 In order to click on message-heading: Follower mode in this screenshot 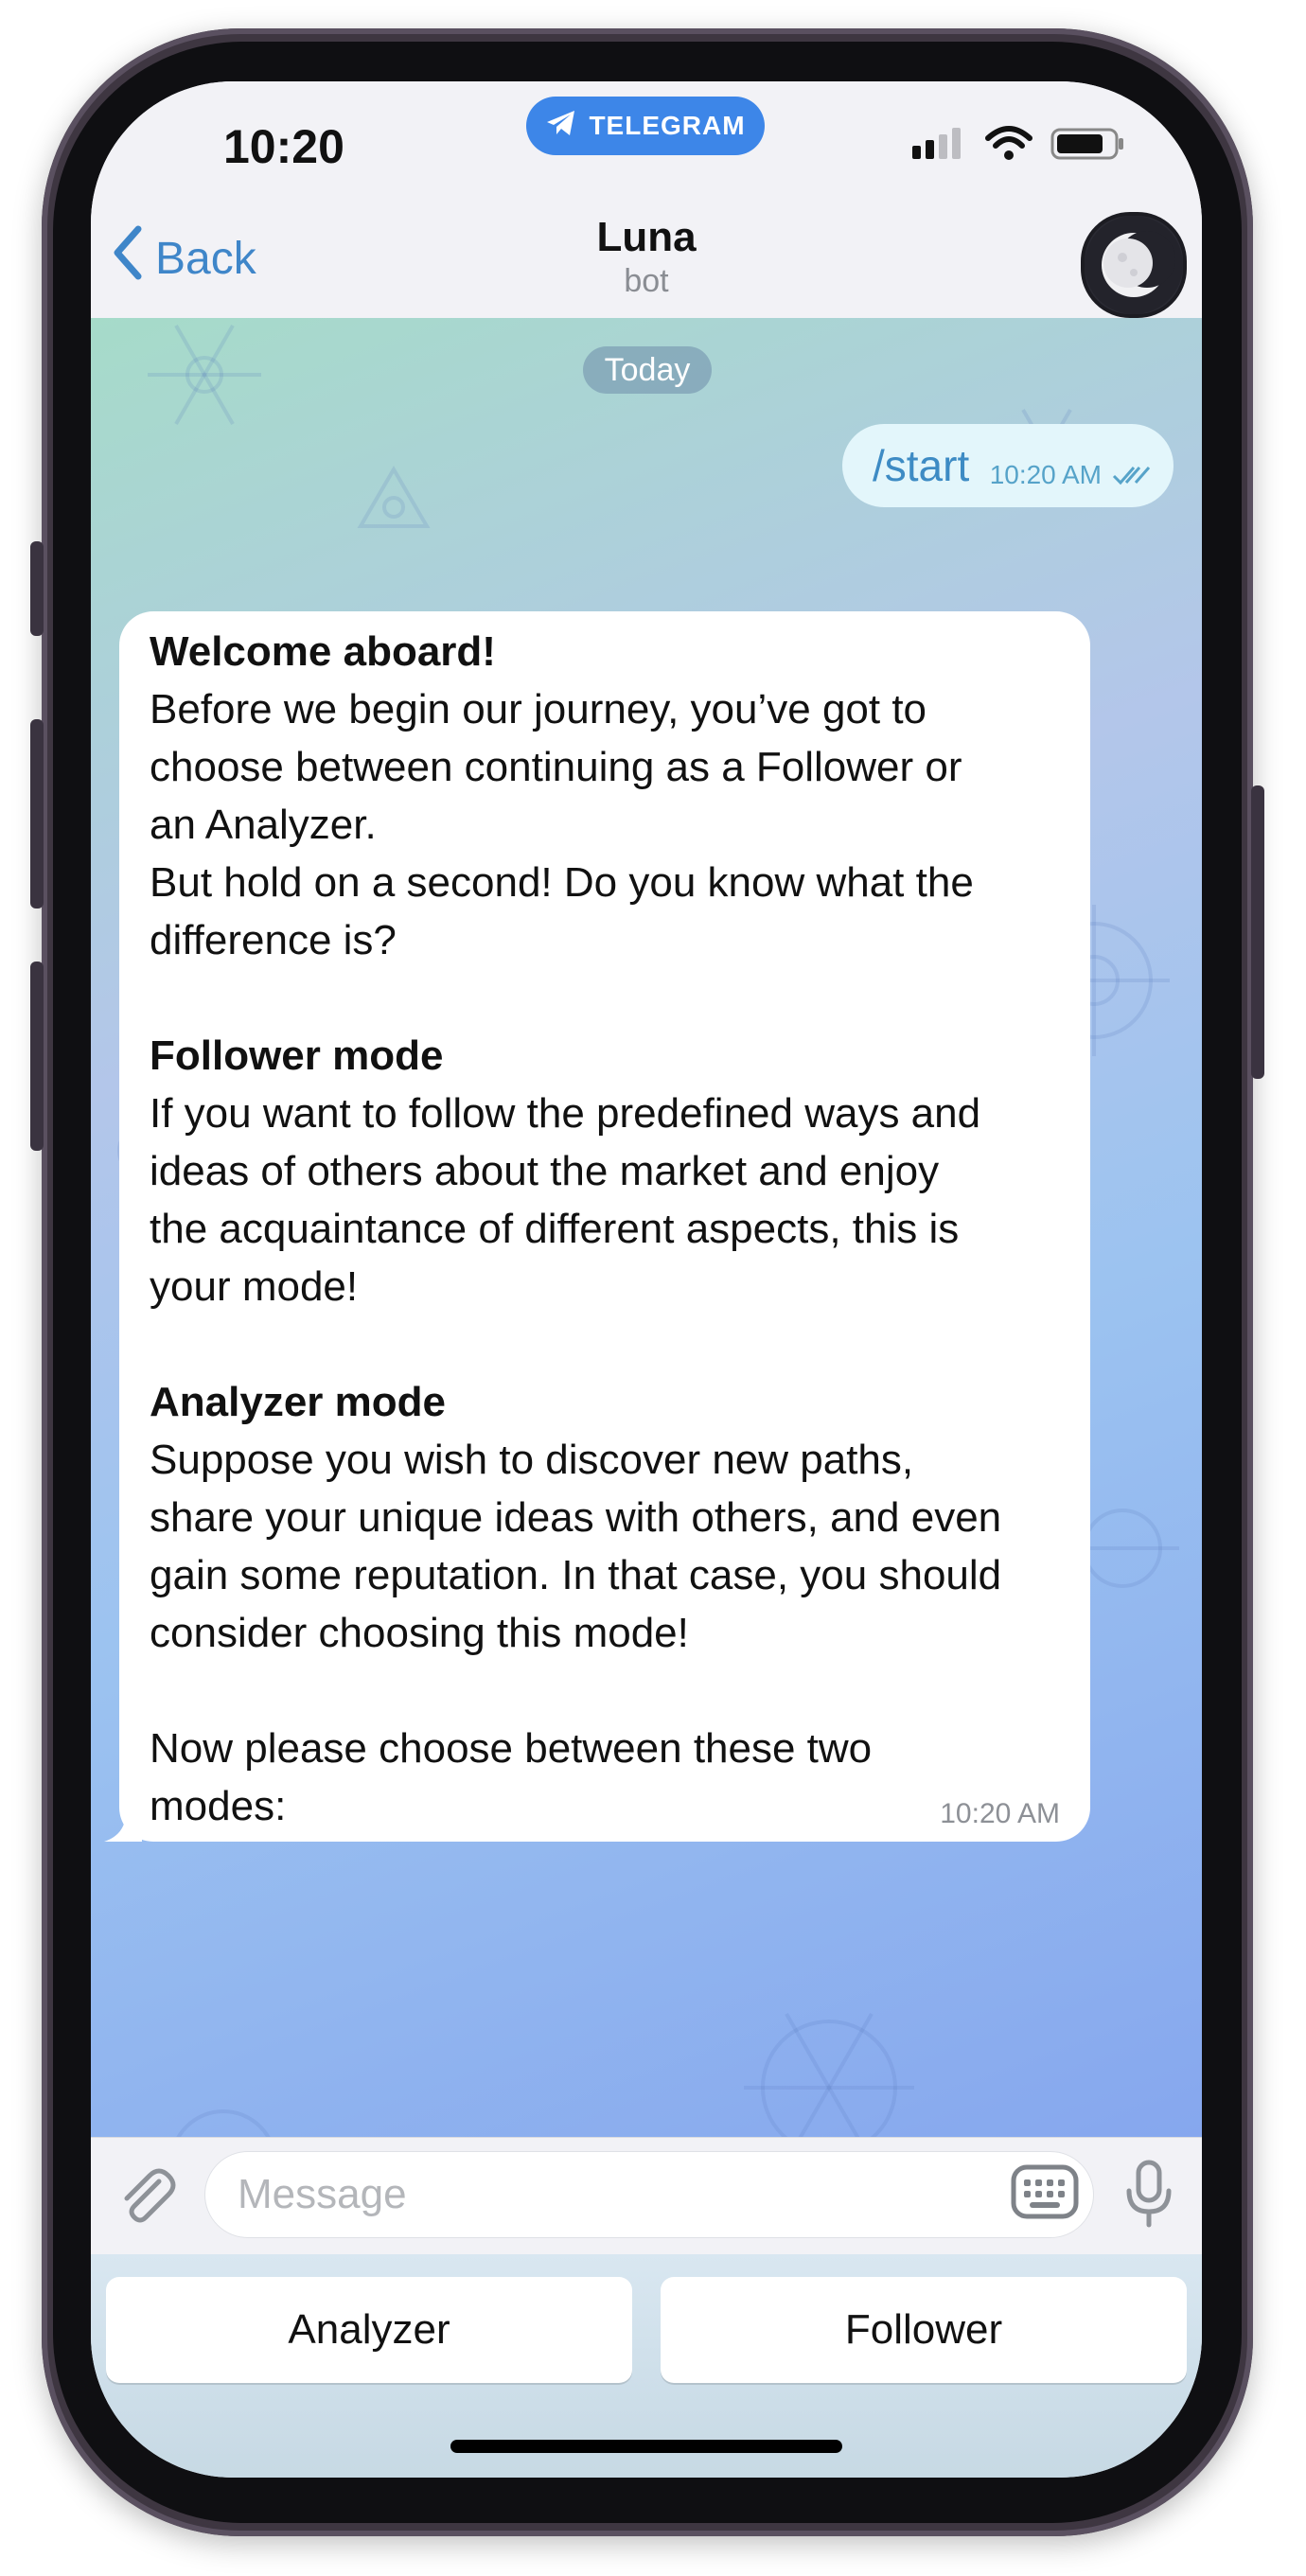, I will do `click(297, 1055)`.